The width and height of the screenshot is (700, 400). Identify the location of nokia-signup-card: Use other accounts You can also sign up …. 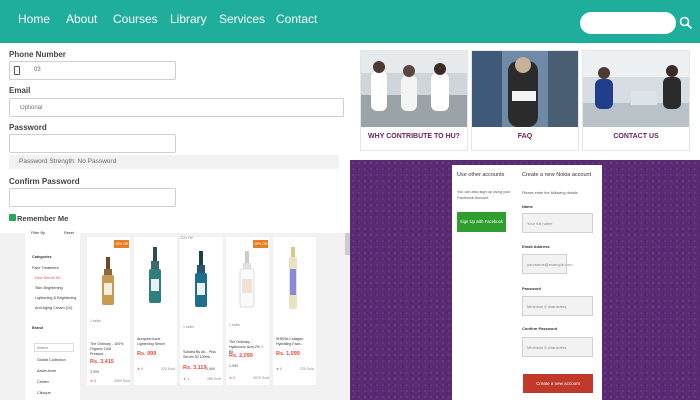
(527, 282).